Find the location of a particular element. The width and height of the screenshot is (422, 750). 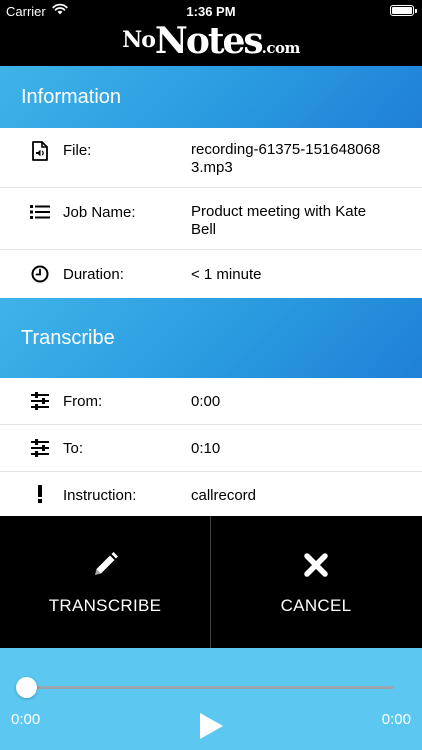

duration-label: Duration: is located at coordinates (93, 274).